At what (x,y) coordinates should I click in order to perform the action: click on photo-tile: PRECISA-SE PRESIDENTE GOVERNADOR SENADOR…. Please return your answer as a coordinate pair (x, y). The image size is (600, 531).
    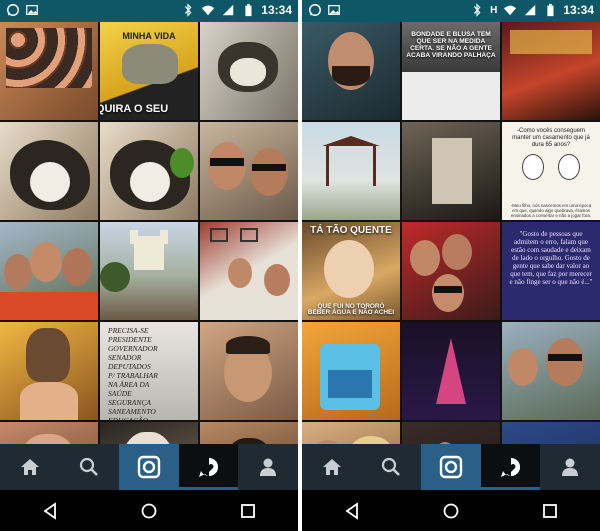
    Looking at the image, I should click on (149, 371).